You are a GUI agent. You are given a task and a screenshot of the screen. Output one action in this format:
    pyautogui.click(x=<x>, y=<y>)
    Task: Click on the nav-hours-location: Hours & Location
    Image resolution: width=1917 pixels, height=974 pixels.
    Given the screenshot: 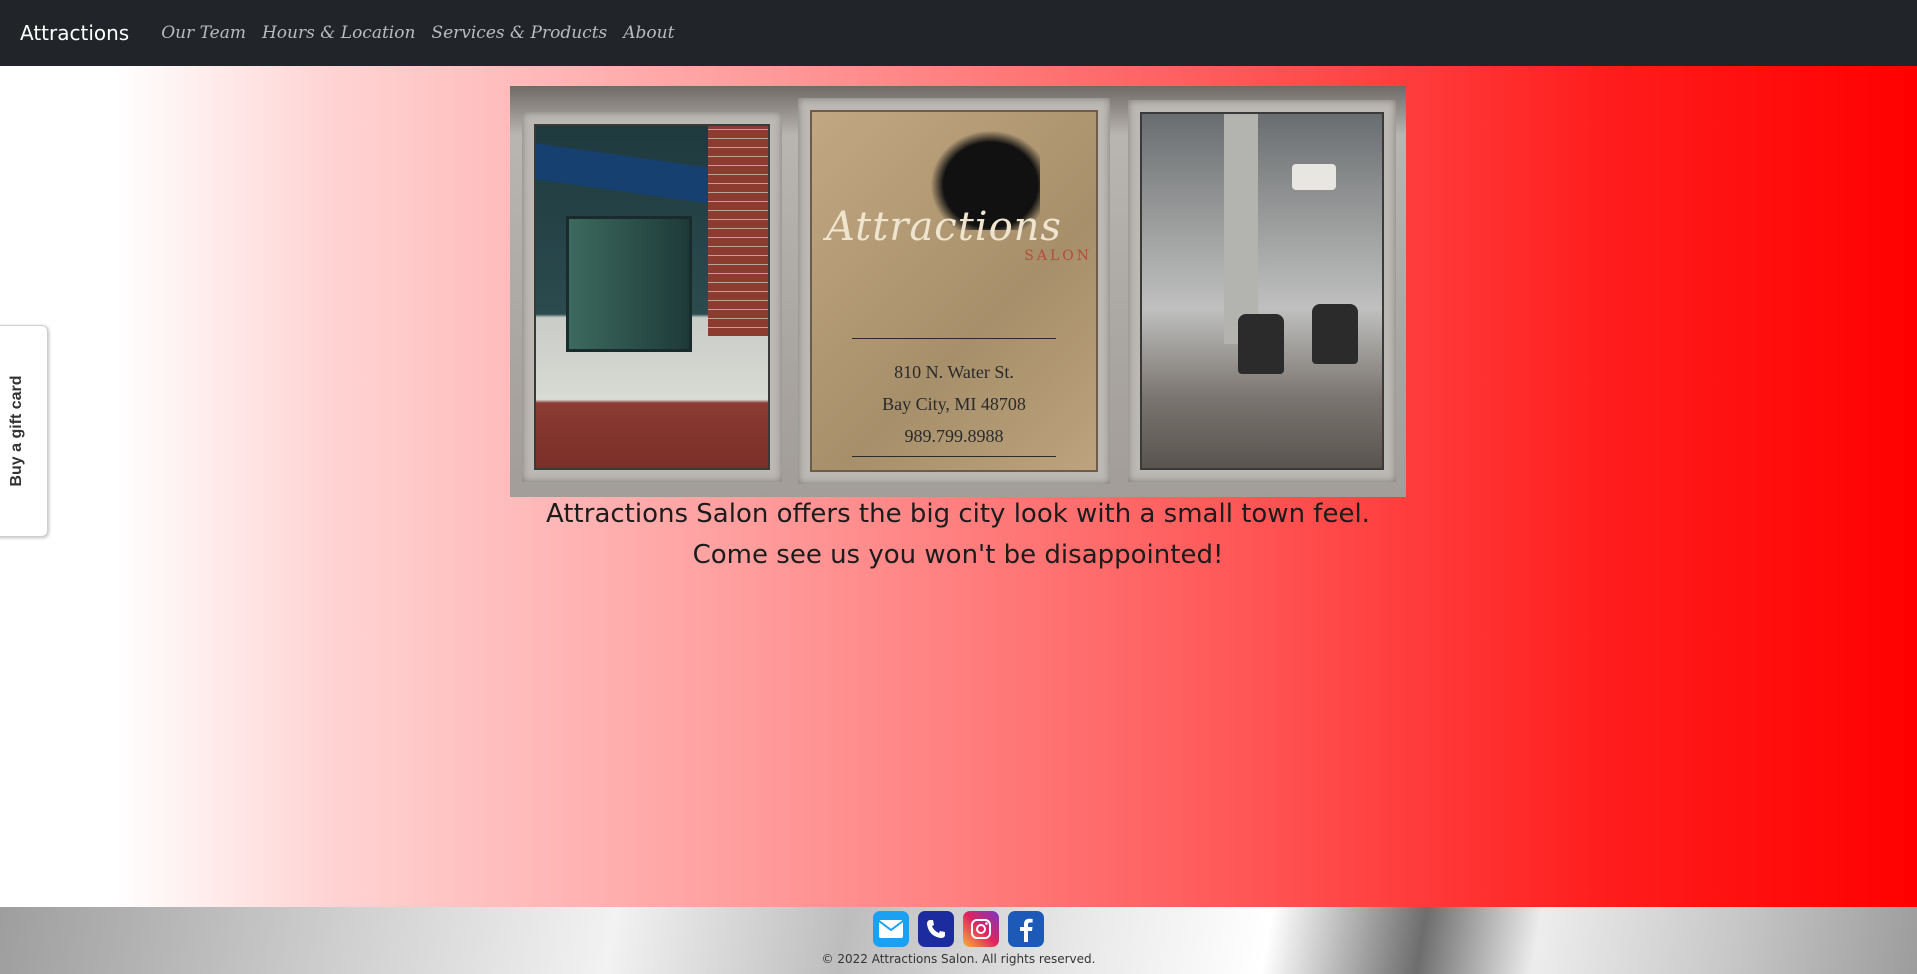 What is the action you would take?
    pyautogui.click(x=338, y=33)
    